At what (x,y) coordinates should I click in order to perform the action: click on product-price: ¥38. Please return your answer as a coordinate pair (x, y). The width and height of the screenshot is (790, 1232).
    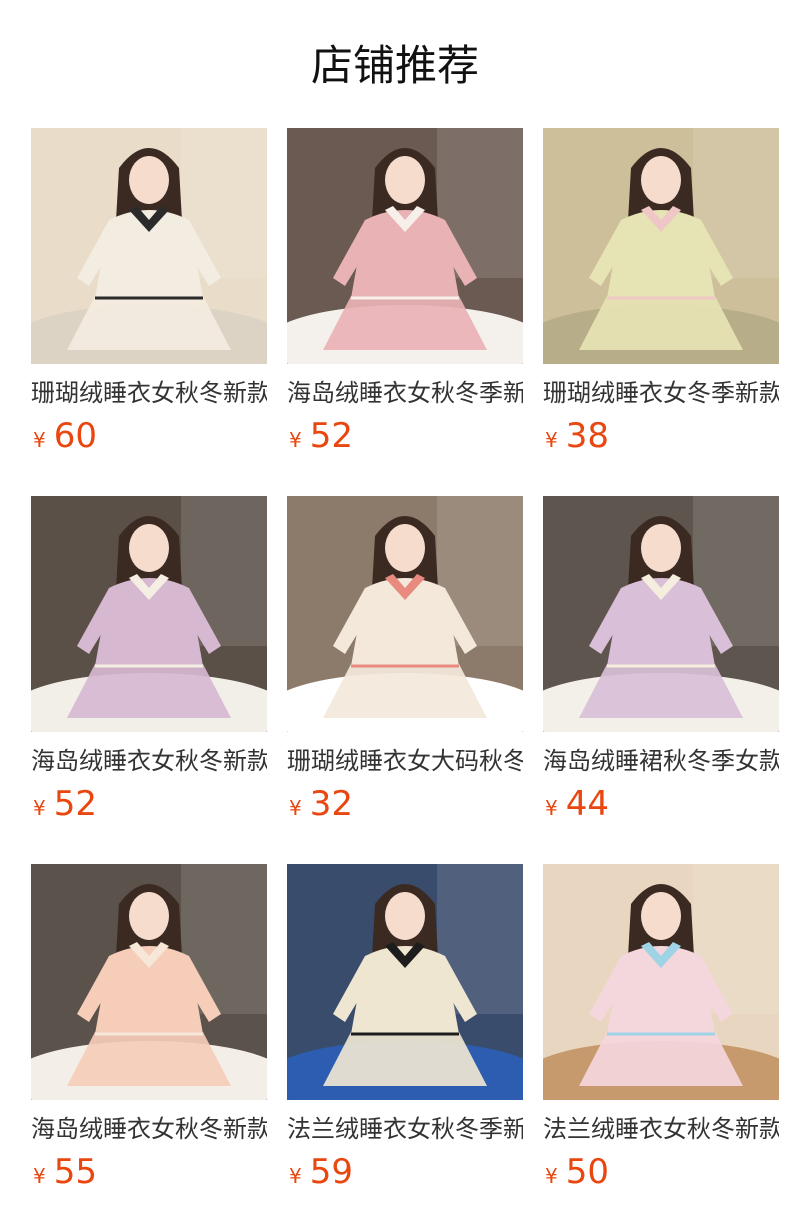
    Looking at the image, I should click on (576, 438).